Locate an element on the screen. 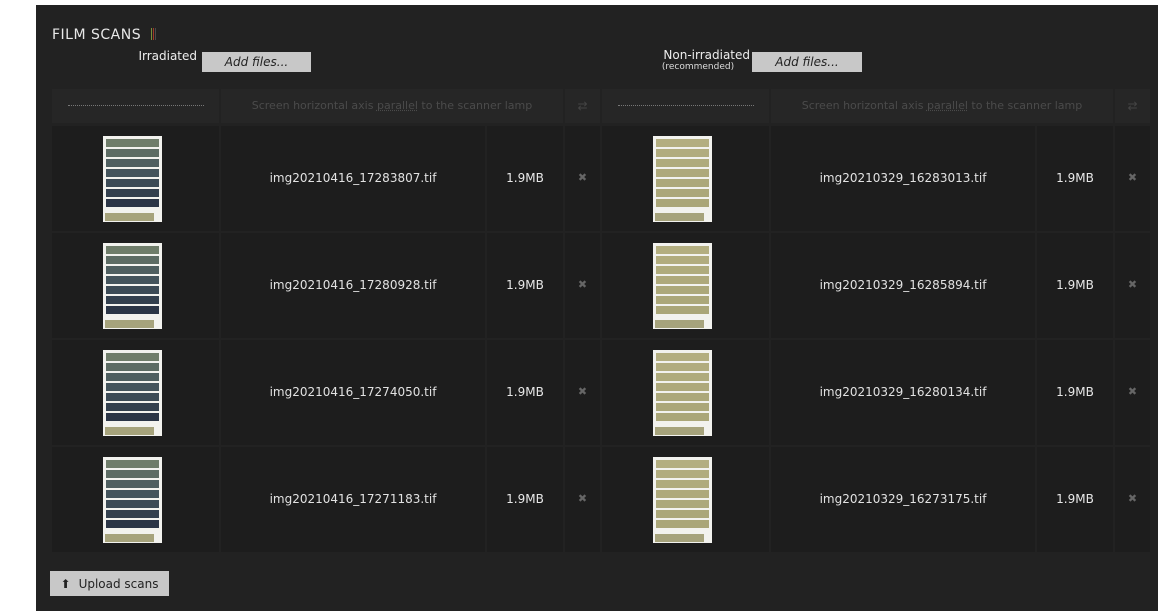 The image size is (1170, 611). file-row: img20210416_17280928.tif 1.9MB ✖ is located at coordinates (326, 285).